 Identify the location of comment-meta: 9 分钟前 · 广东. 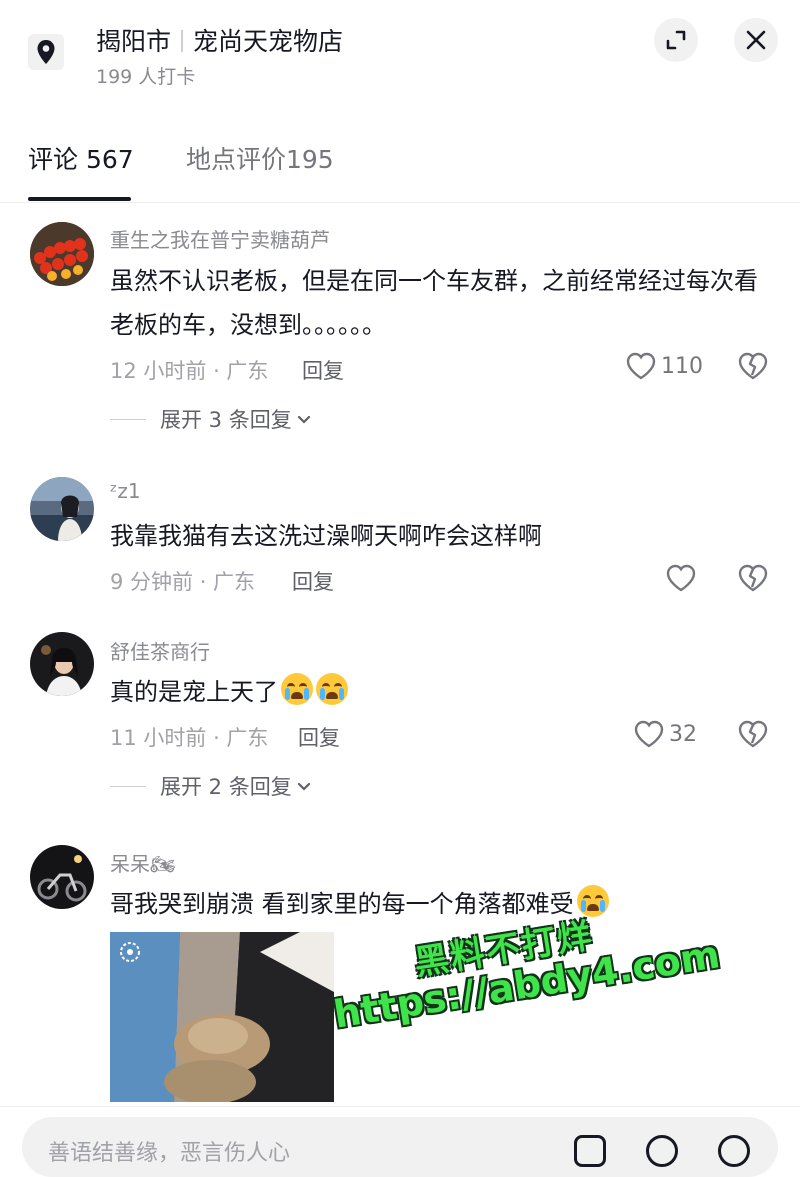
(183, 582).